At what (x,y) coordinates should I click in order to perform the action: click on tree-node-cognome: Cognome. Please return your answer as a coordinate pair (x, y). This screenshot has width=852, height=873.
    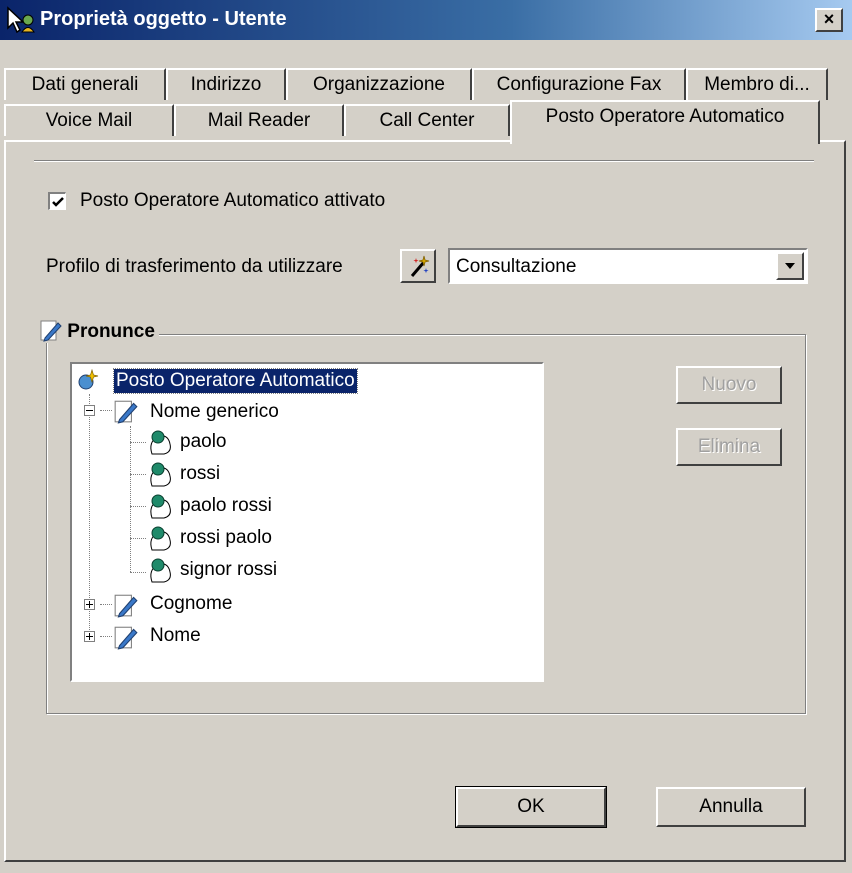
    Looking at the image, I should click on (191, 604).